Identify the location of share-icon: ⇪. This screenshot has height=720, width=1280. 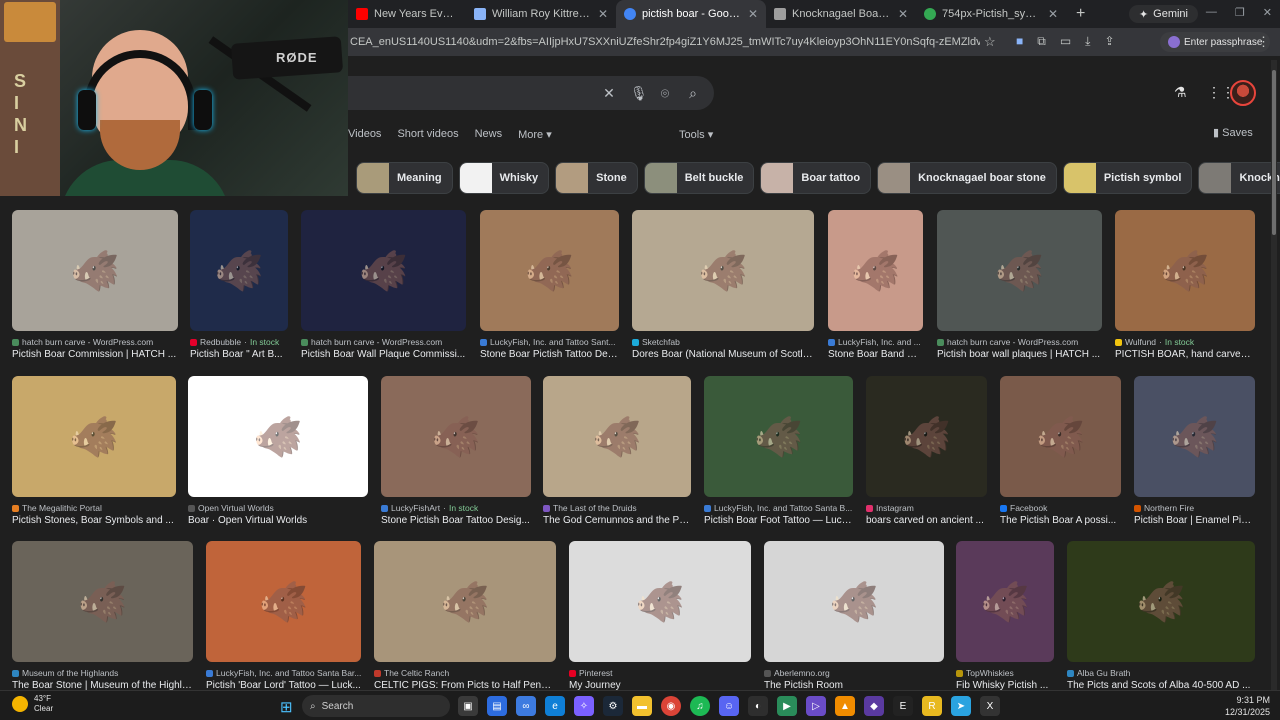
(1109, 41).